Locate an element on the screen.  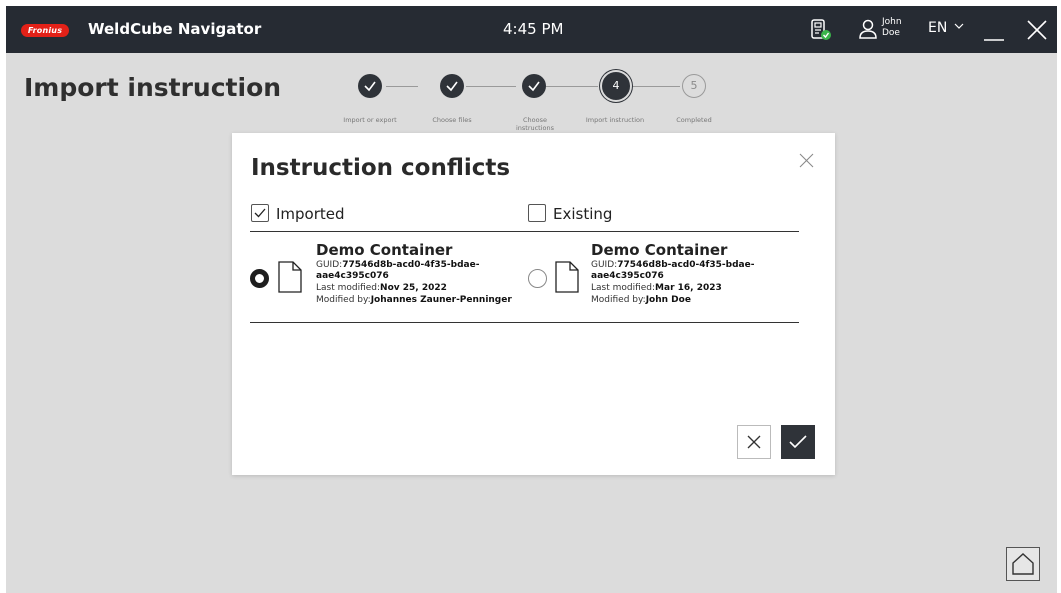
modified-value: Mar 16, 2023 is located at coordinates (688, 288).